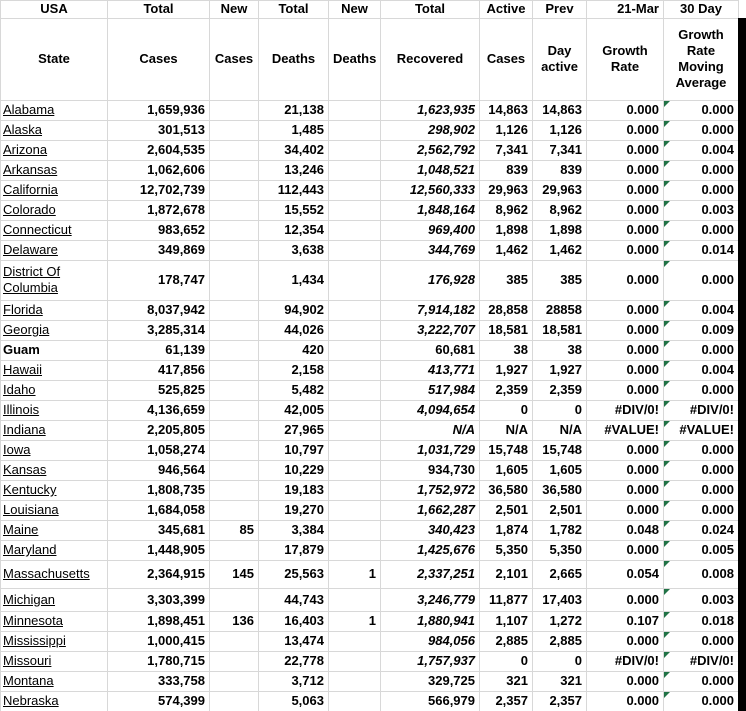 The image size is (746, 711). What do you see at coordinates (54, 130) in the screenshot?
I see `cell-state: Alaska` at bounding box center [54, 130].